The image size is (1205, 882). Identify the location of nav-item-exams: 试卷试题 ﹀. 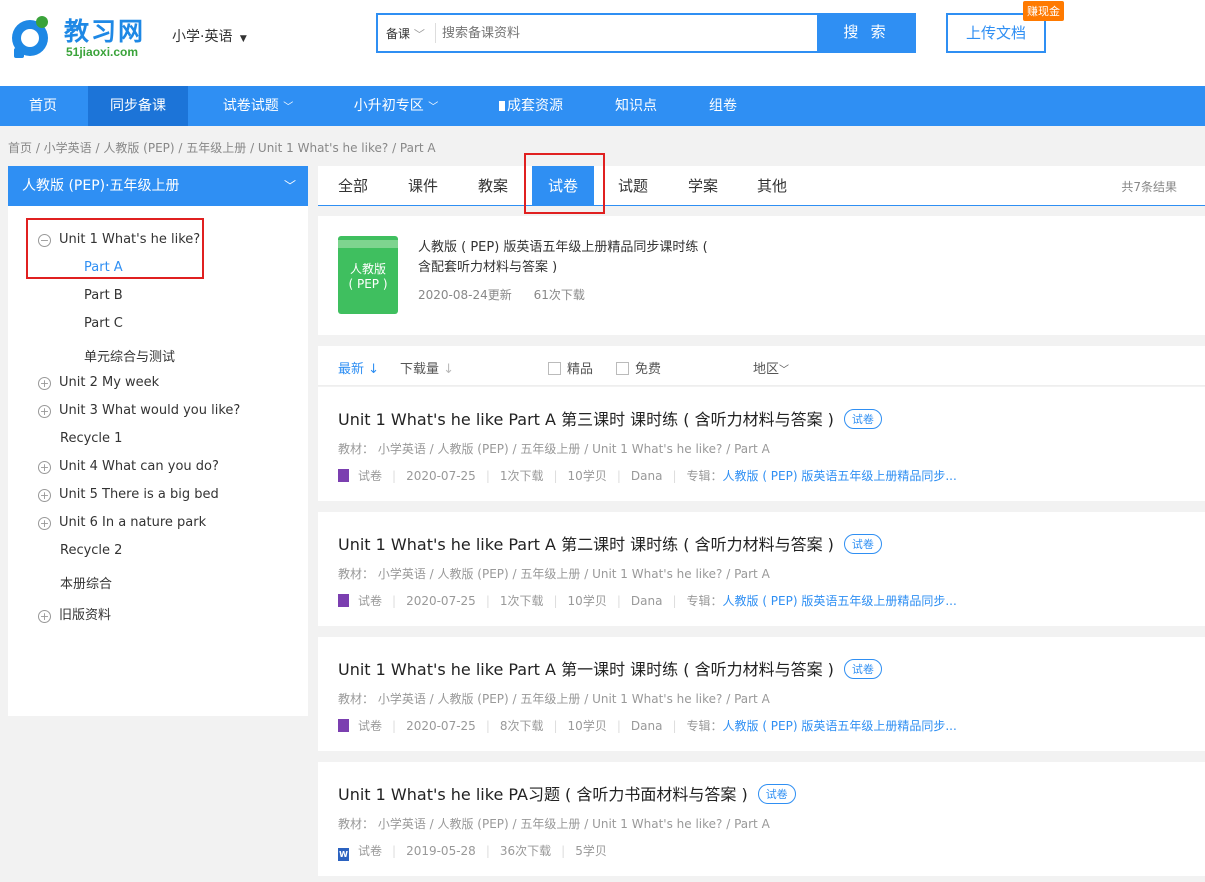
(258, 106).